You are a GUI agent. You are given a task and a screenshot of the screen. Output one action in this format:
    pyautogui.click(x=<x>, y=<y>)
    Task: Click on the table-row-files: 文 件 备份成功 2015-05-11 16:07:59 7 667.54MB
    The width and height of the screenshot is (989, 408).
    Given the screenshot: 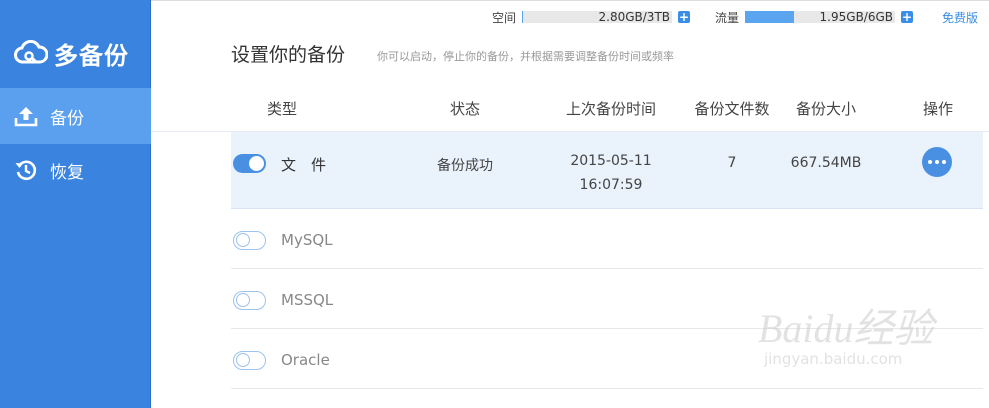 What is the action you would take?
    pyautogui.click(x=607, y=170)
    